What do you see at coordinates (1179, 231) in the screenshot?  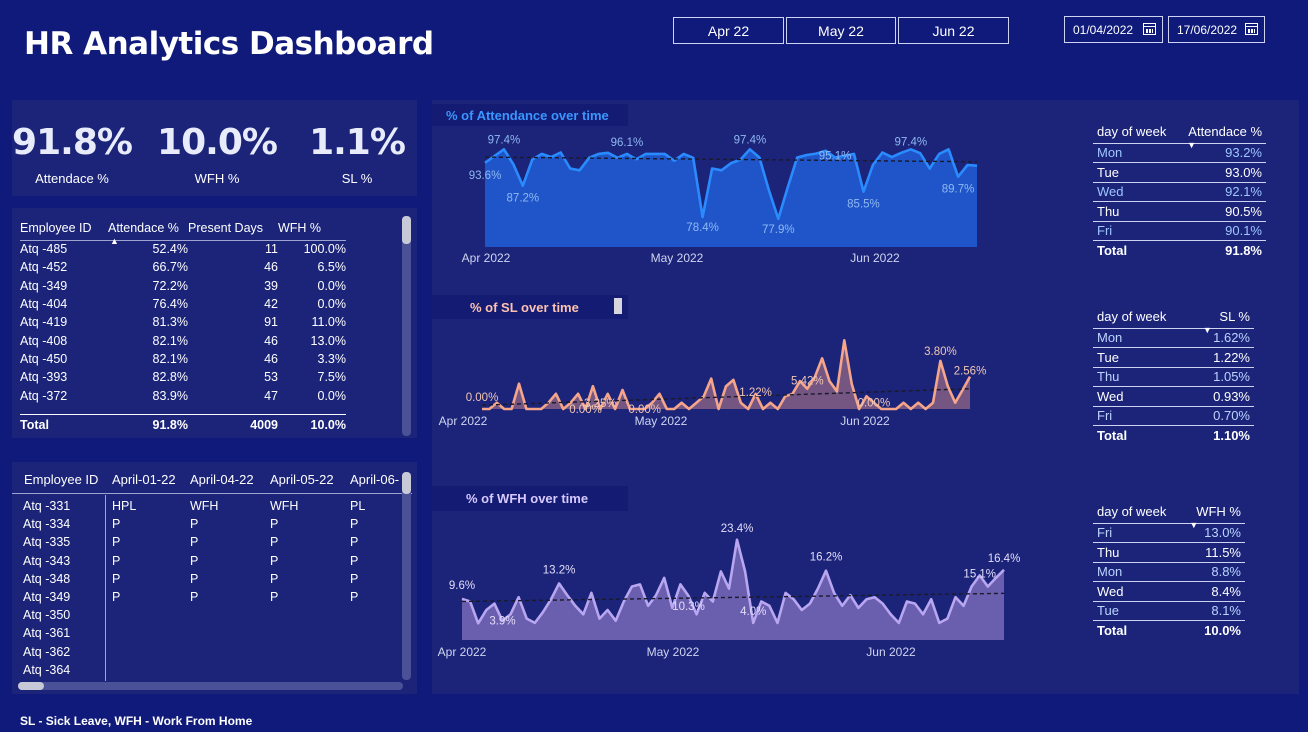 I see `dow-row: Fri 90.1%` at bounding box center [1179, 231].